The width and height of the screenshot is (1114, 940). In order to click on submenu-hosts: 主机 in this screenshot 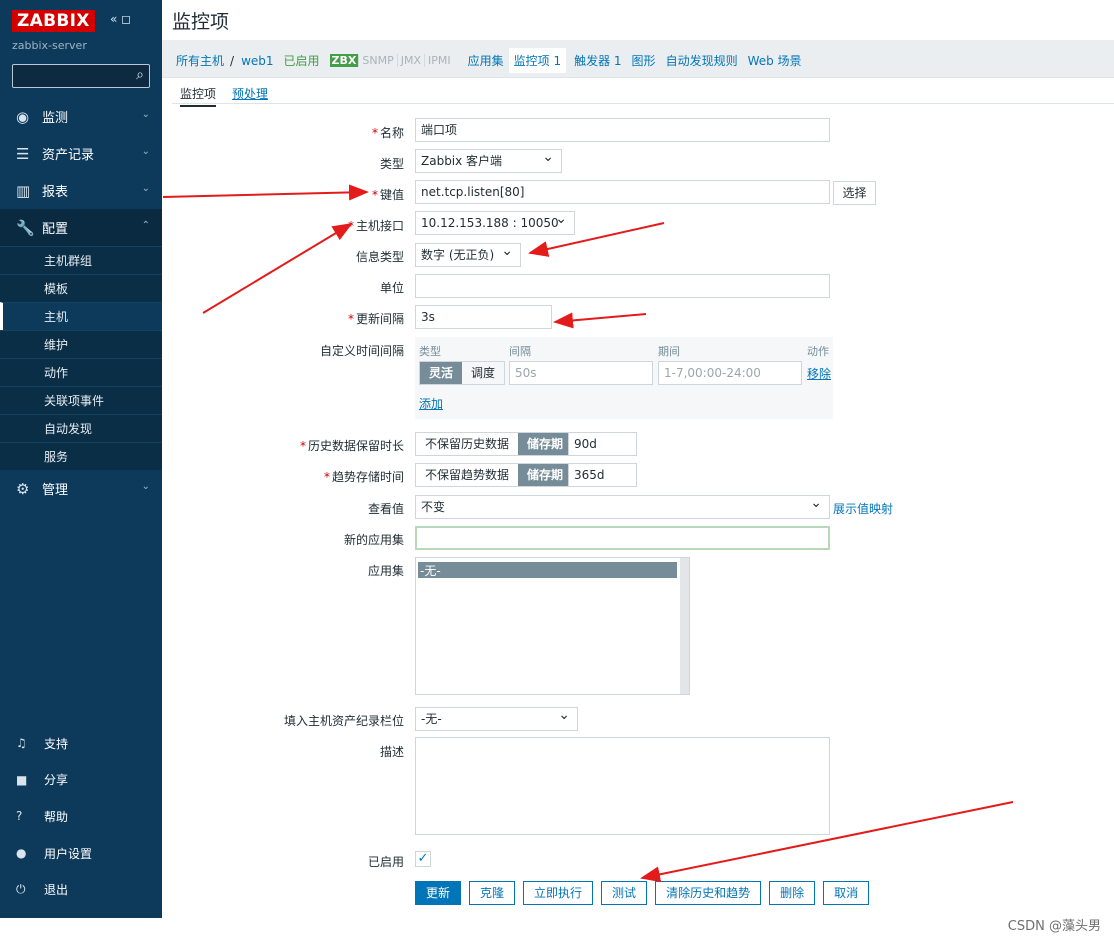, I will do `click(81, 316)`.